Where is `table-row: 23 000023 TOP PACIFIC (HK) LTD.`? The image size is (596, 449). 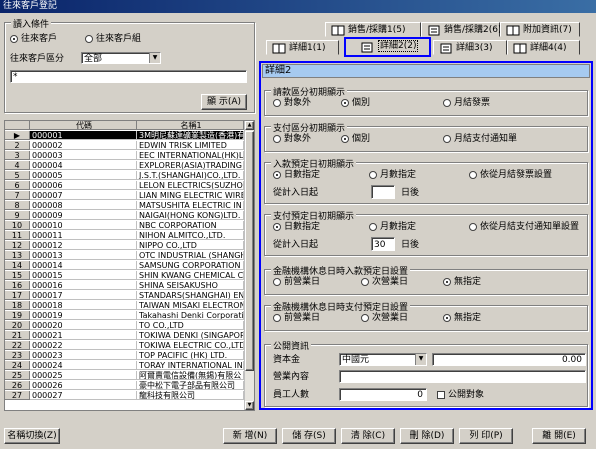
table-row: 23 000023 TOP PACIFIC (HK) LTD. is located at coordinates (129, 355).